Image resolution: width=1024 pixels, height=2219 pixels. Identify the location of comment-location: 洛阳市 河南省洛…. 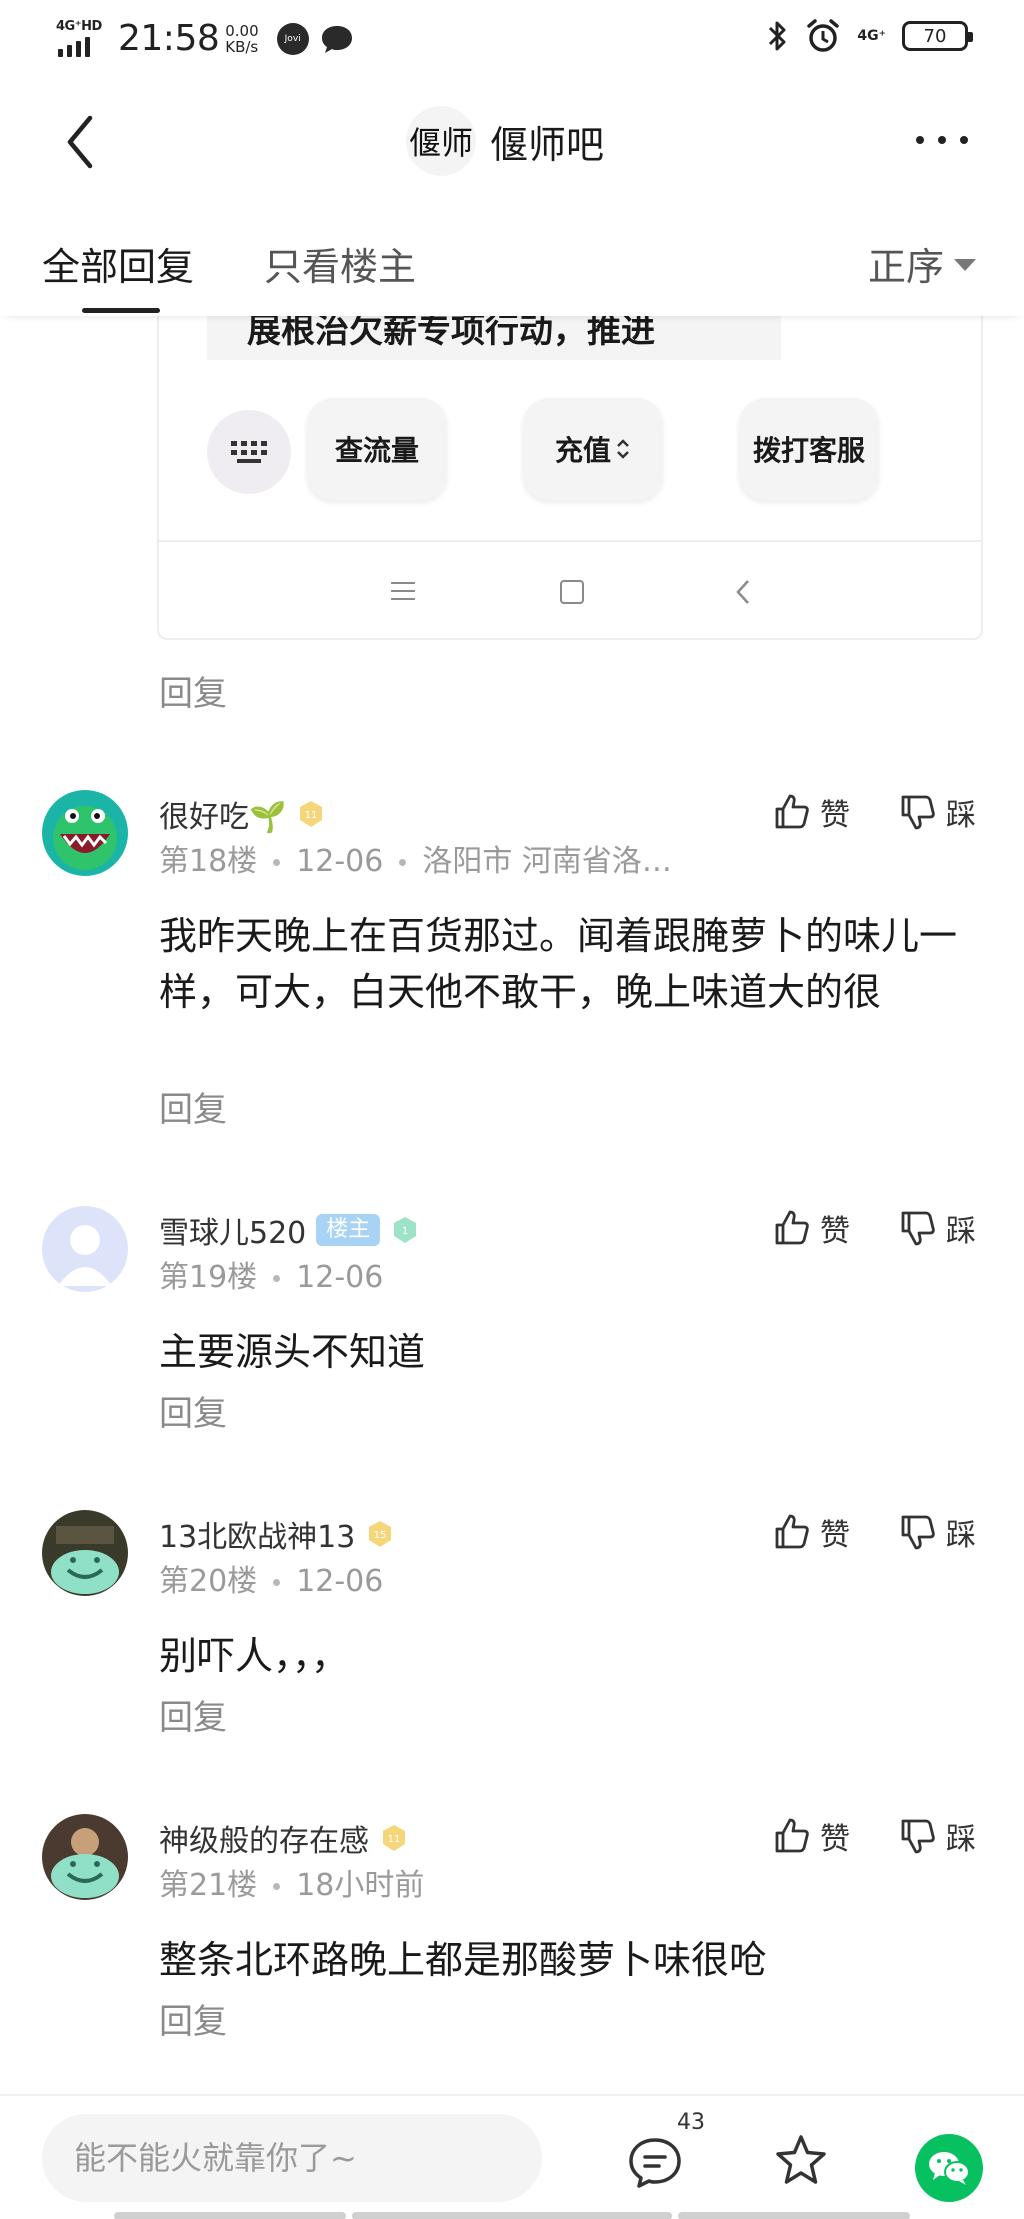
(547, 861).